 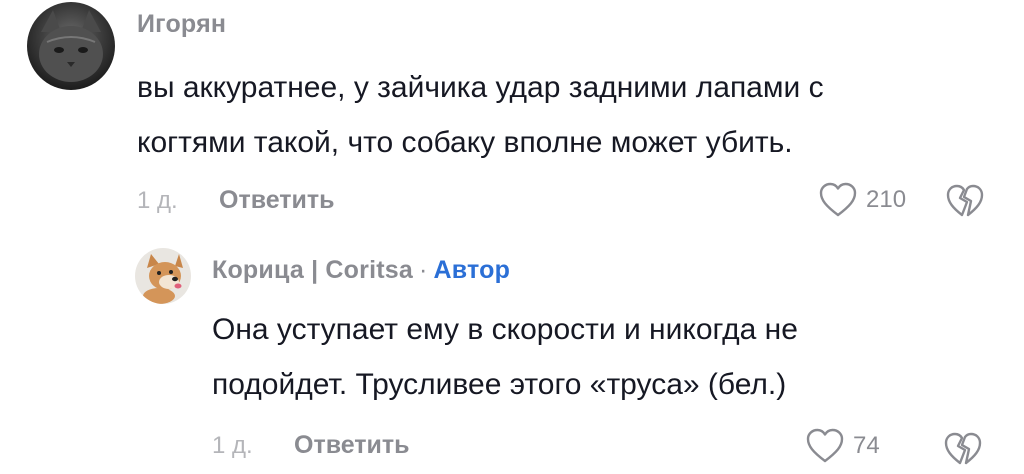 I want to click on comment-text-line: Она уступает ему в скорости и никогда не, so click(x=505, y=329).